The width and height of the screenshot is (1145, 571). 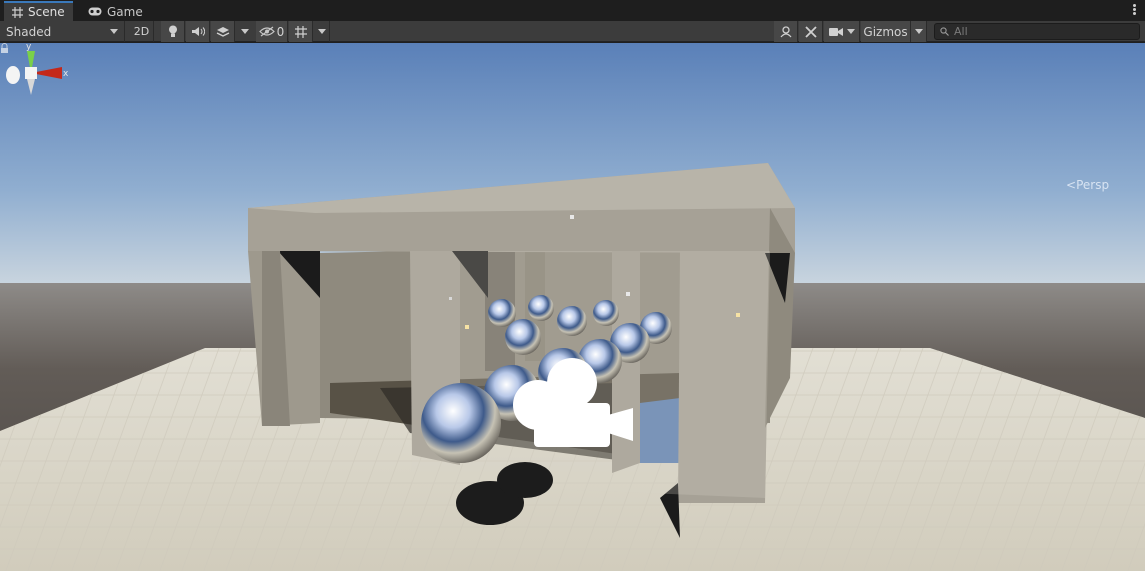 I want to click on video-camera-icon, so click(x=835, y=31).